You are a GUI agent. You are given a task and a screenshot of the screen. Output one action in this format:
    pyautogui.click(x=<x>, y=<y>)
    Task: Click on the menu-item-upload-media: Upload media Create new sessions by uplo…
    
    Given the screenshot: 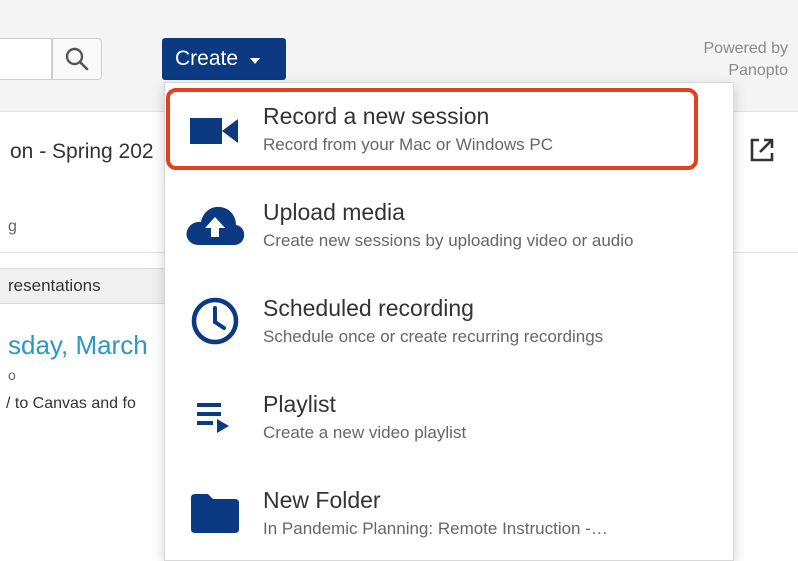 What is the action you would take?
    pyautogui.click(x=449, y=226)
    